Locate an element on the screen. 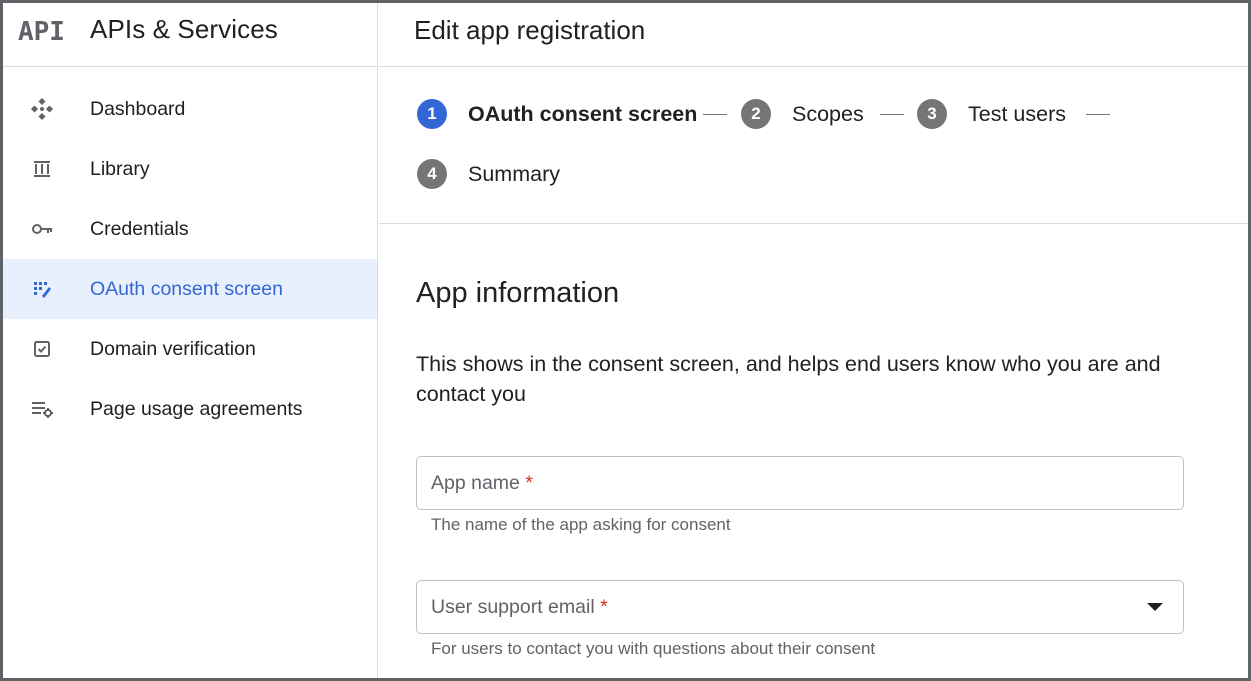 Image resolution: width=1251 pixels, height=681 pixels. step-label: Test users is located at coordinates (1017, 113).